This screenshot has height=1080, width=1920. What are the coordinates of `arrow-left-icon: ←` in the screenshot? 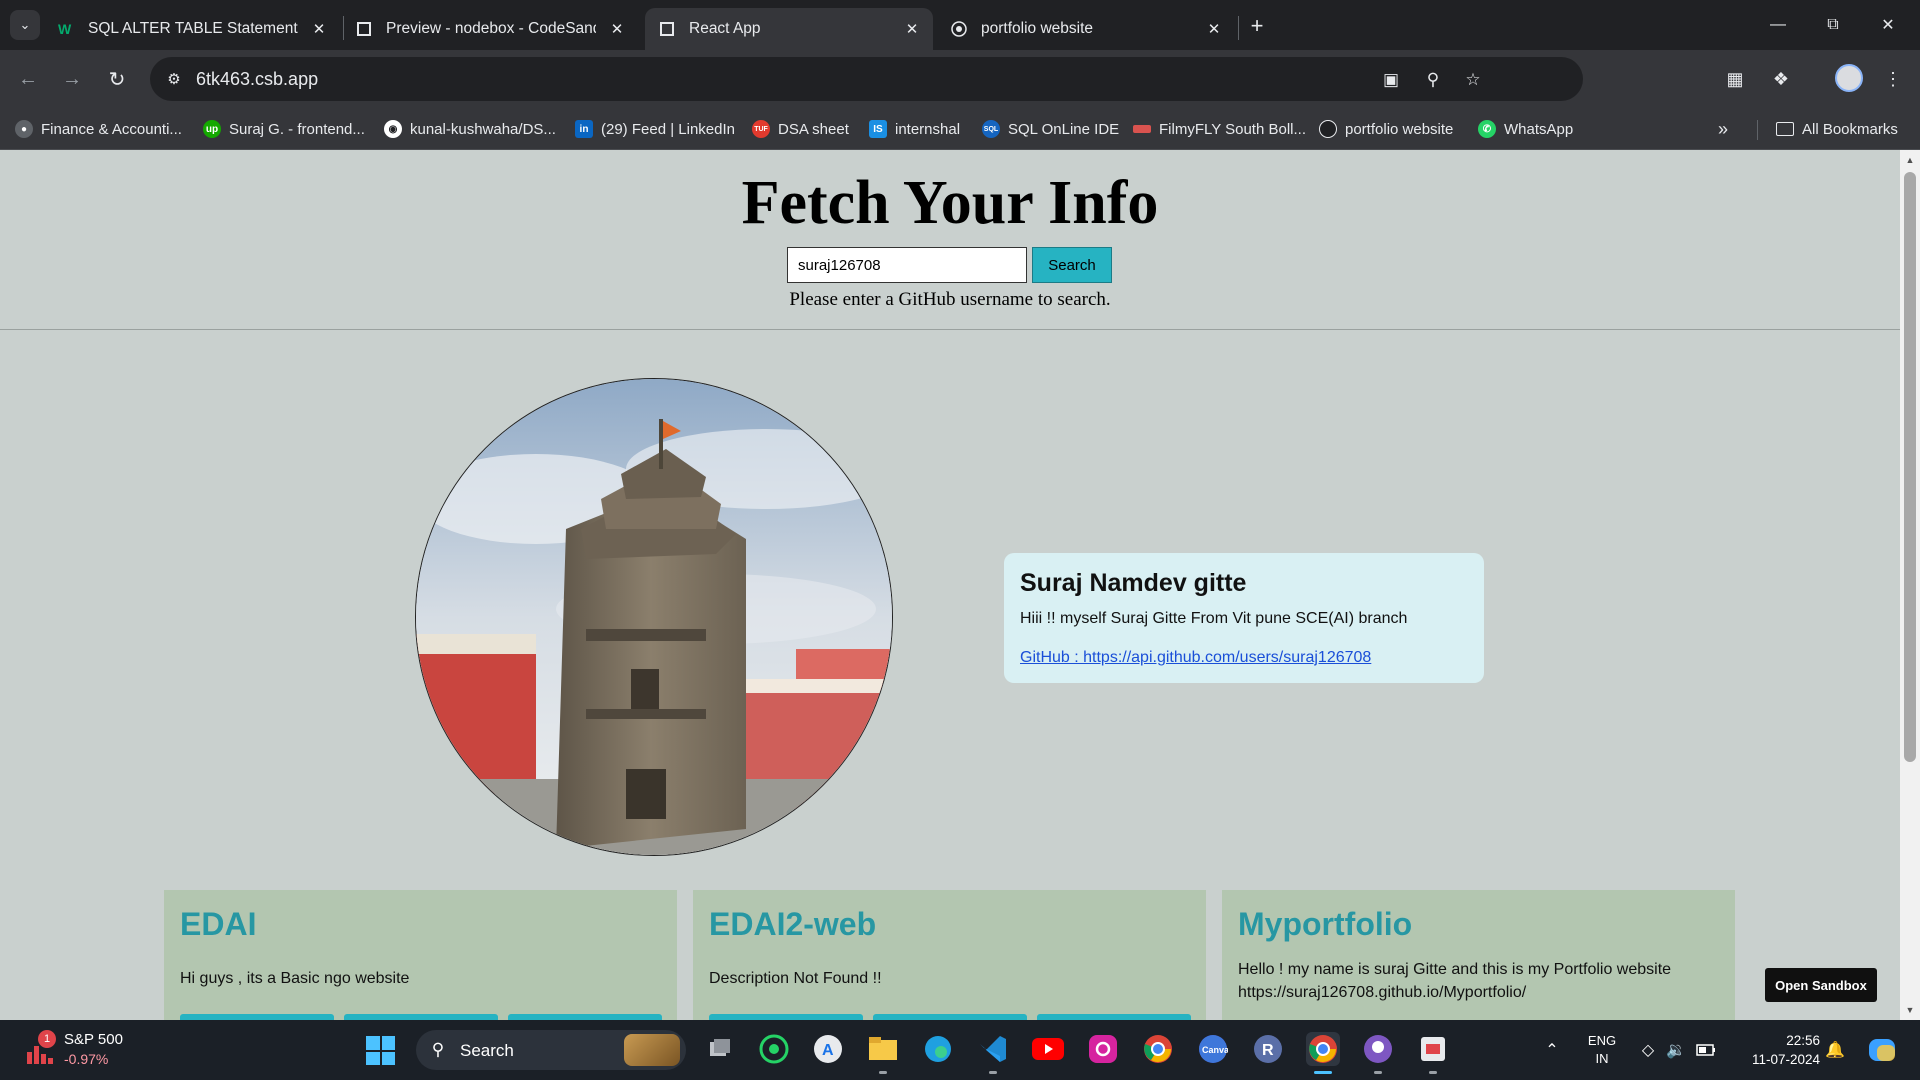 It's located at (28, 78).